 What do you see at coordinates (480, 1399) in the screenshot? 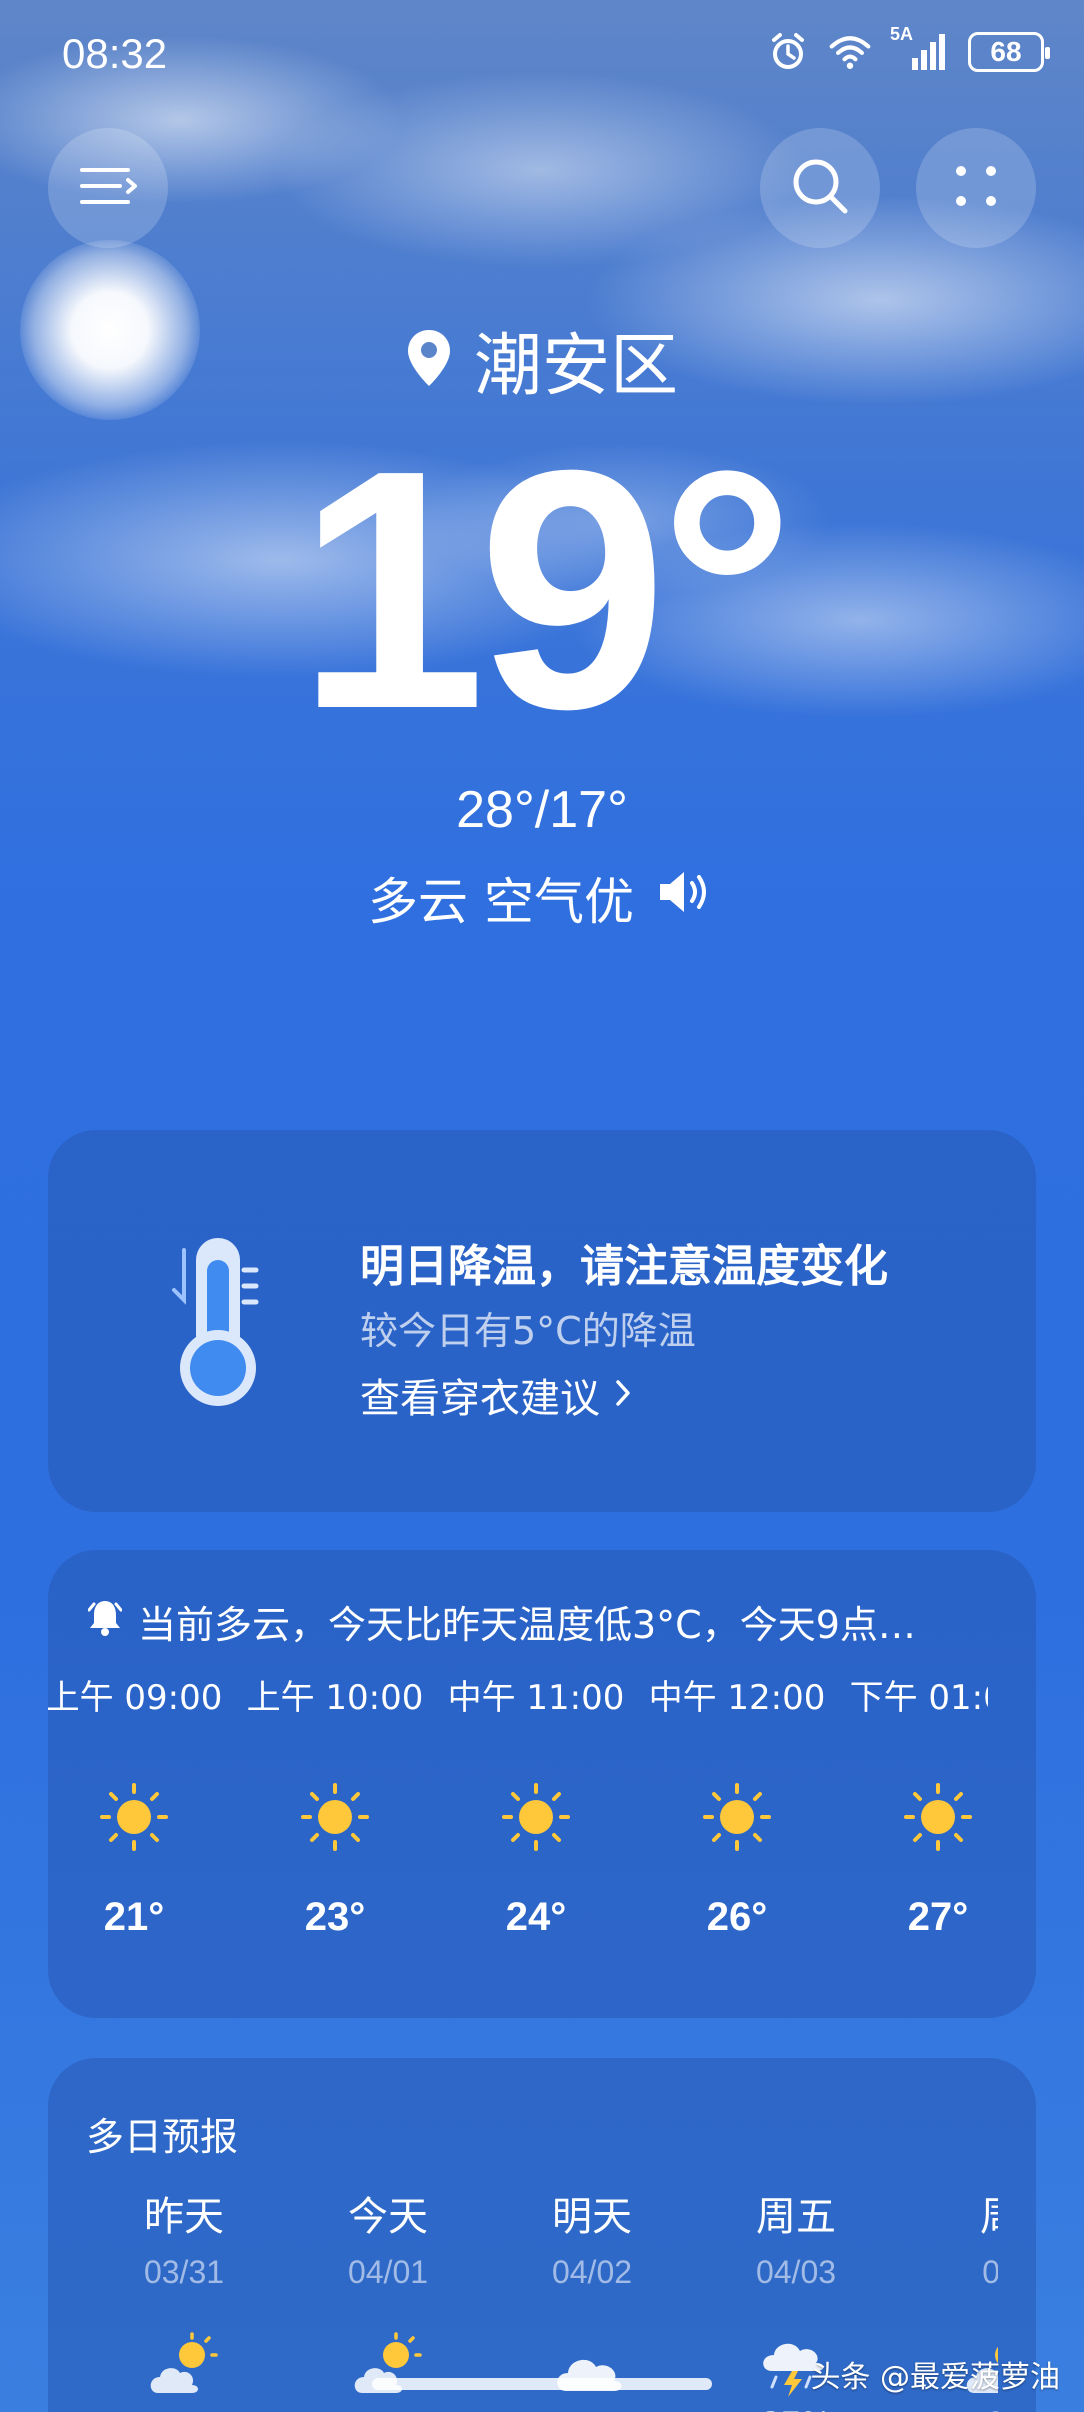
I see `clothing-advice-label: 查看穿衣建议` at bounding box center [480, 1399].